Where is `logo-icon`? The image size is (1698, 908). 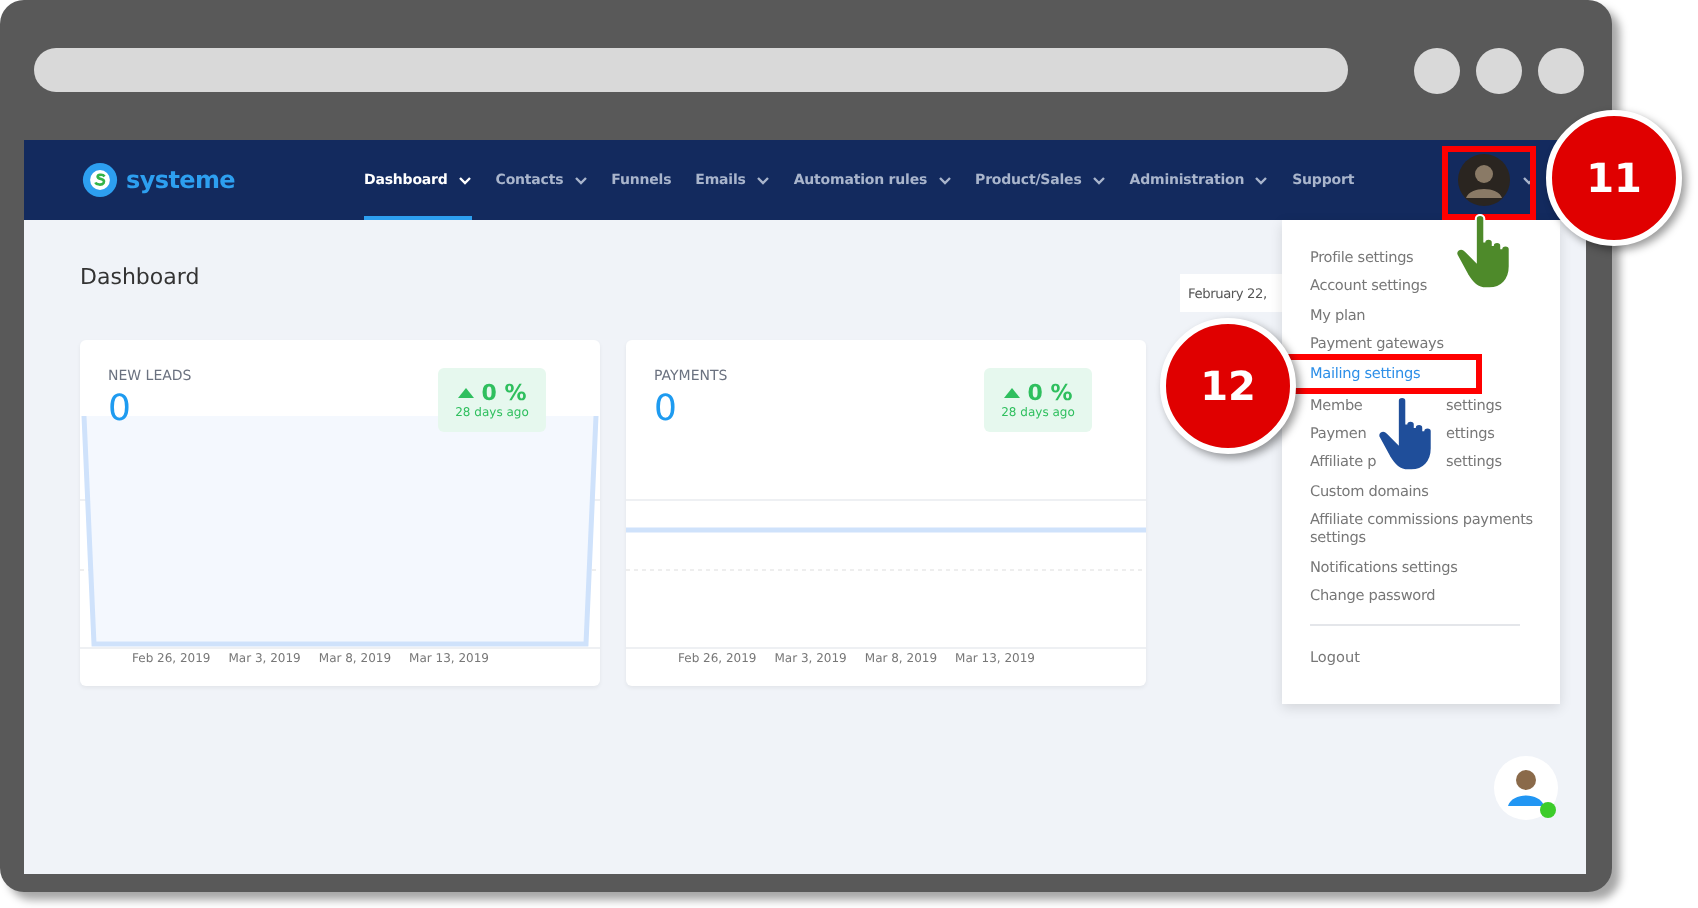 logo-icon is located at coordinates (100, 180).